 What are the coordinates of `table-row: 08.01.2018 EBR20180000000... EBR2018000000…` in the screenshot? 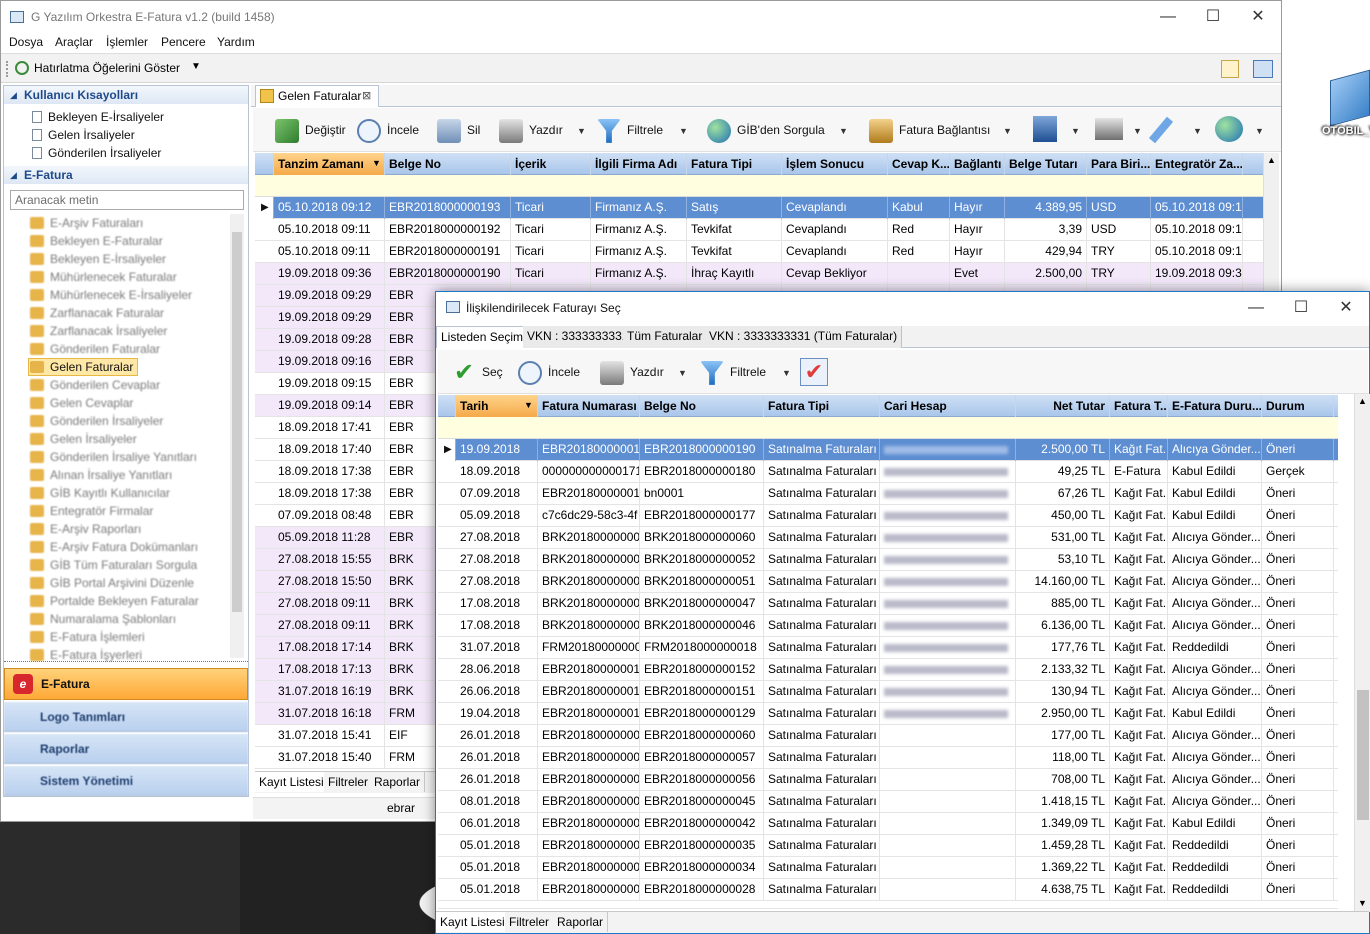 It's located at (888, 802).